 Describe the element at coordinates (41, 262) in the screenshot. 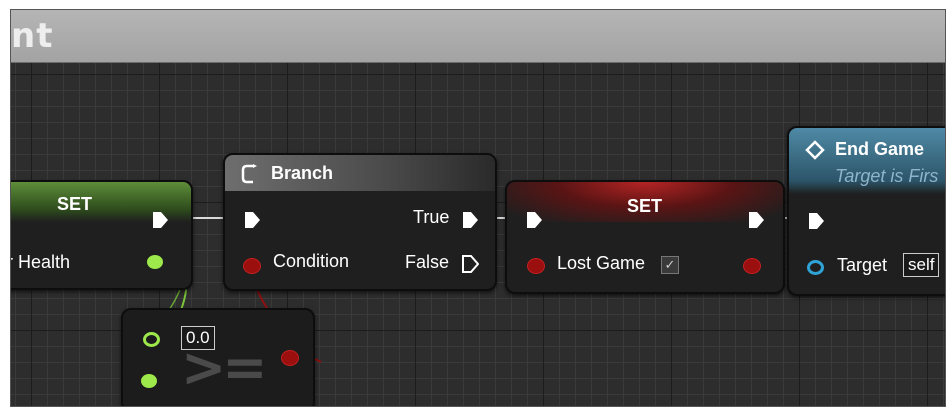

I see `health-pin-label: er Health` at that location.